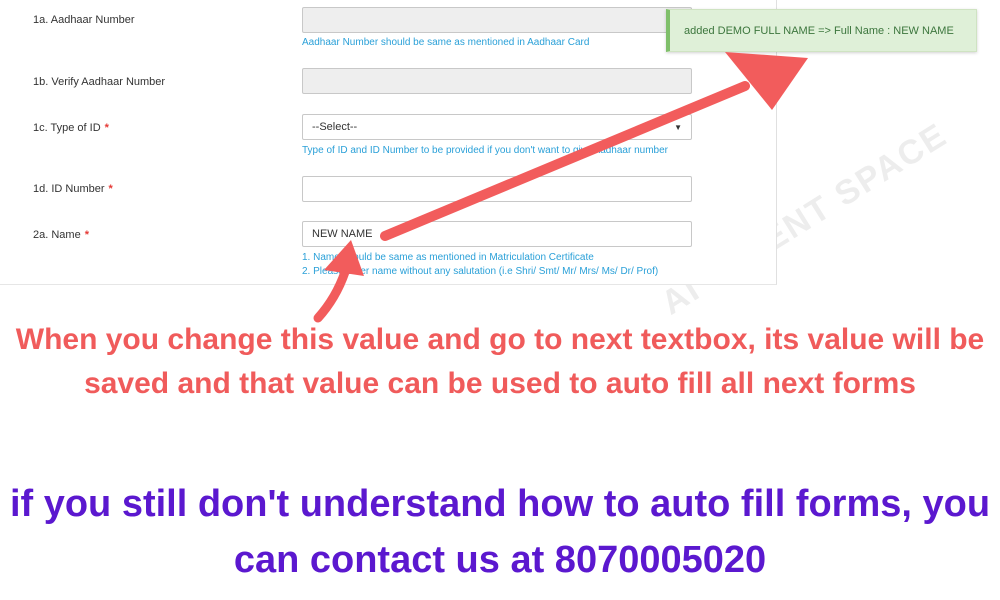 The image size is (1000, 600). I want to click on id-type-select: --Select-- ▼, so click(497, 127).